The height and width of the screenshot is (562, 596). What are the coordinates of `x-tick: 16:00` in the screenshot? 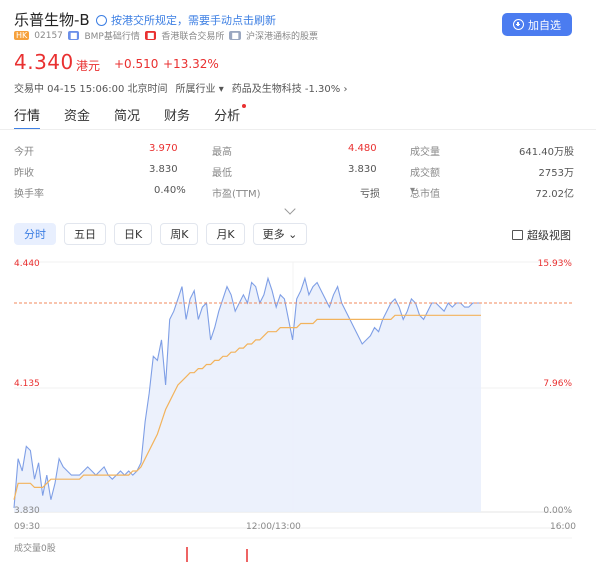 It's located at (563, 527).